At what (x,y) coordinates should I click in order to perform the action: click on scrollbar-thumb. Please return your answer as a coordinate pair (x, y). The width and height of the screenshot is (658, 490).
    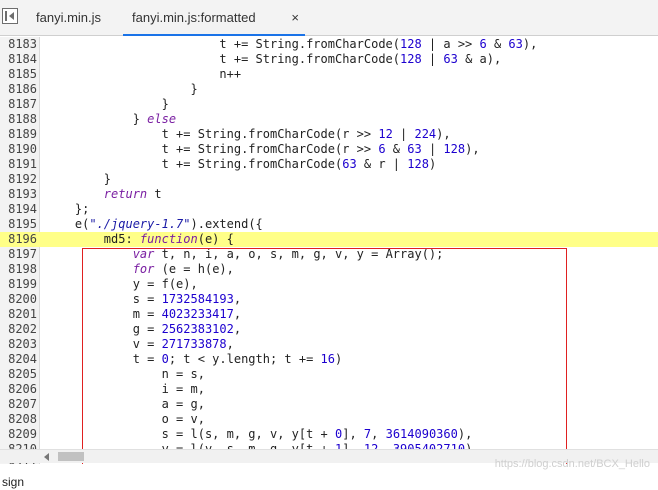
    Looking at the image, I should click on (71, 456).